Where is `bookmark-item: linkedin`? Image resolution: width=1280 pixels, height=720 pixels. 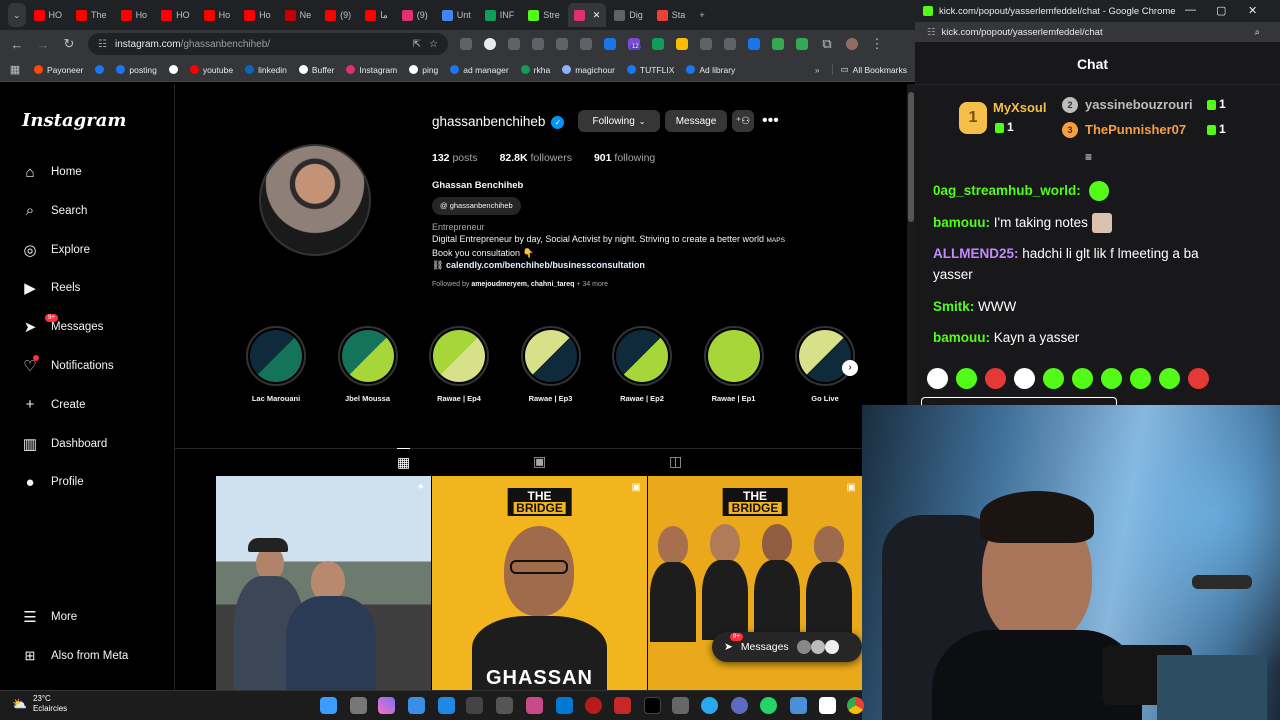
bookmark-item: linkedin is located at coordinates (266, 70).